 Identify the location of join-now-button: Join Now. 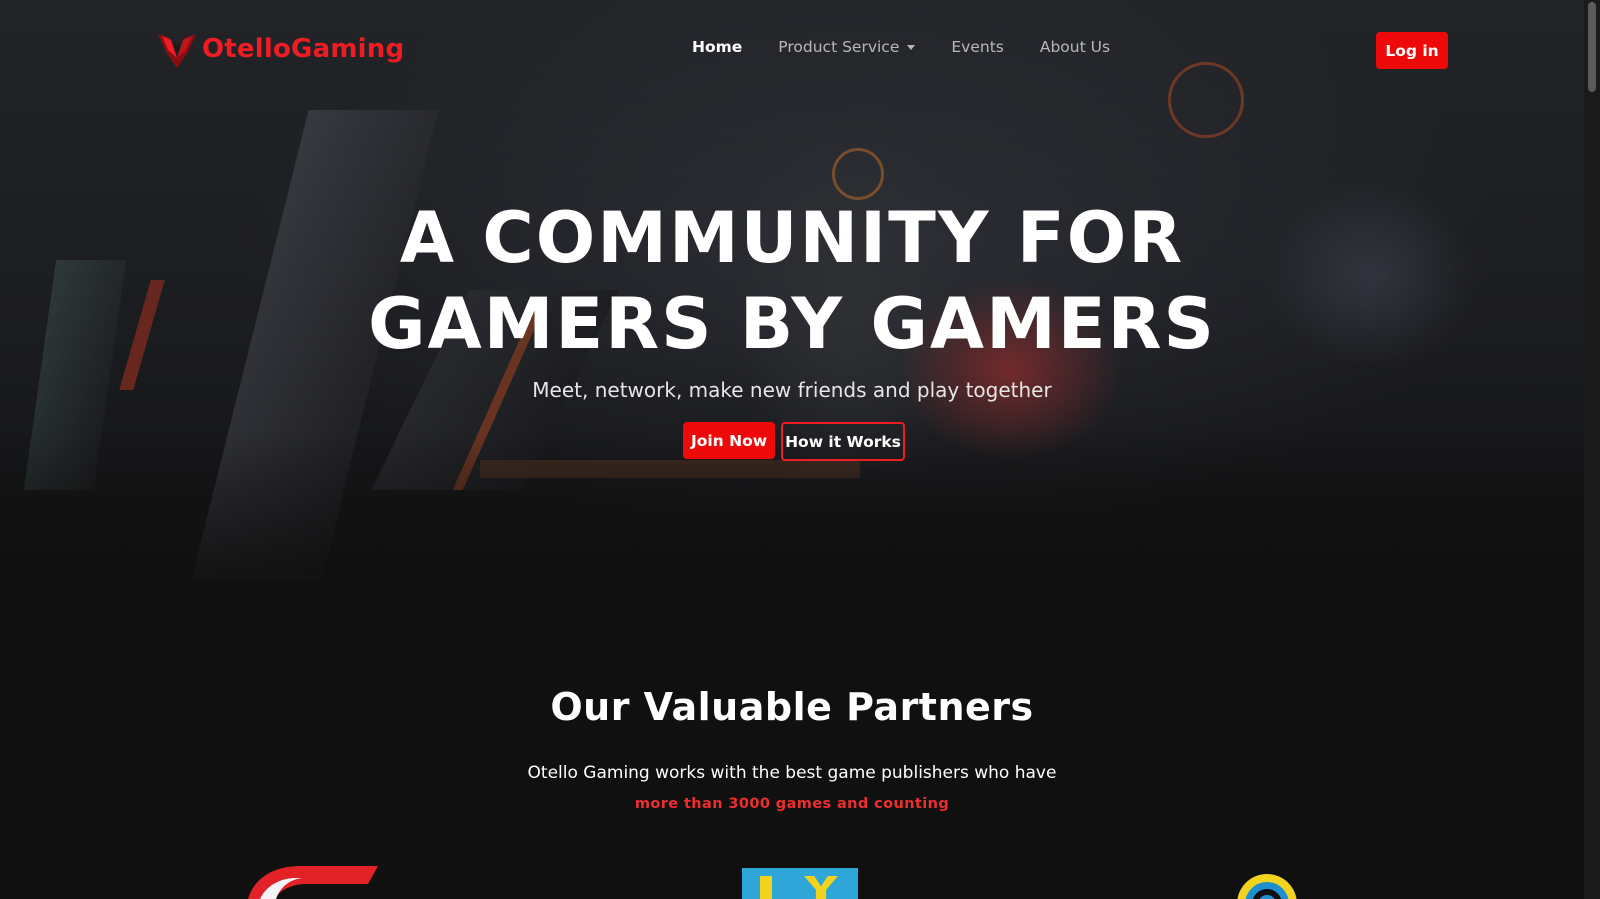
(729, 440).